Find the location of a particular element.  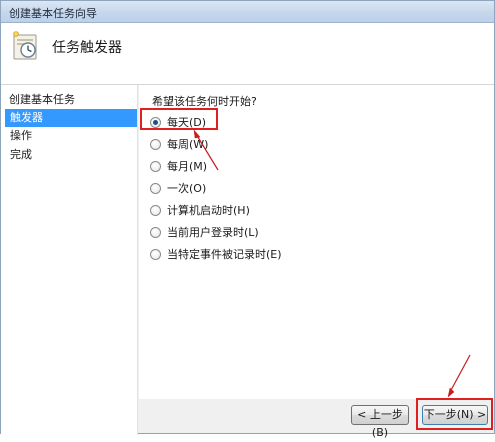

radio-at-logon: 当前用户登录时(L) is located at coordinates (204, 232).